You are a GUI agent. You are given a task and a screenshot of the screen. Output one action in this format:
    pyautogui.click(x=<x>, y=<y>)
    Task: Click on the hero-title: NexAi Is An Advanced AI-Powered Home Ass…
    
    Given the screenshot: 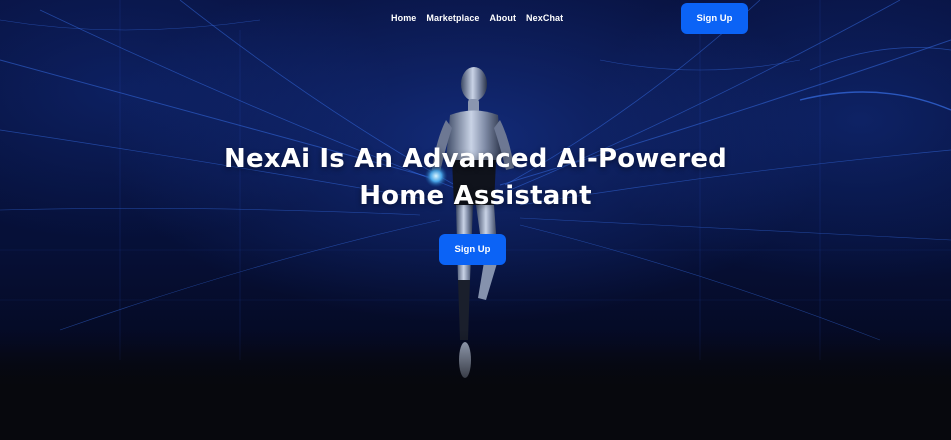 What is the action you would take?
    pyautogui.click(x=475, y=178)
    